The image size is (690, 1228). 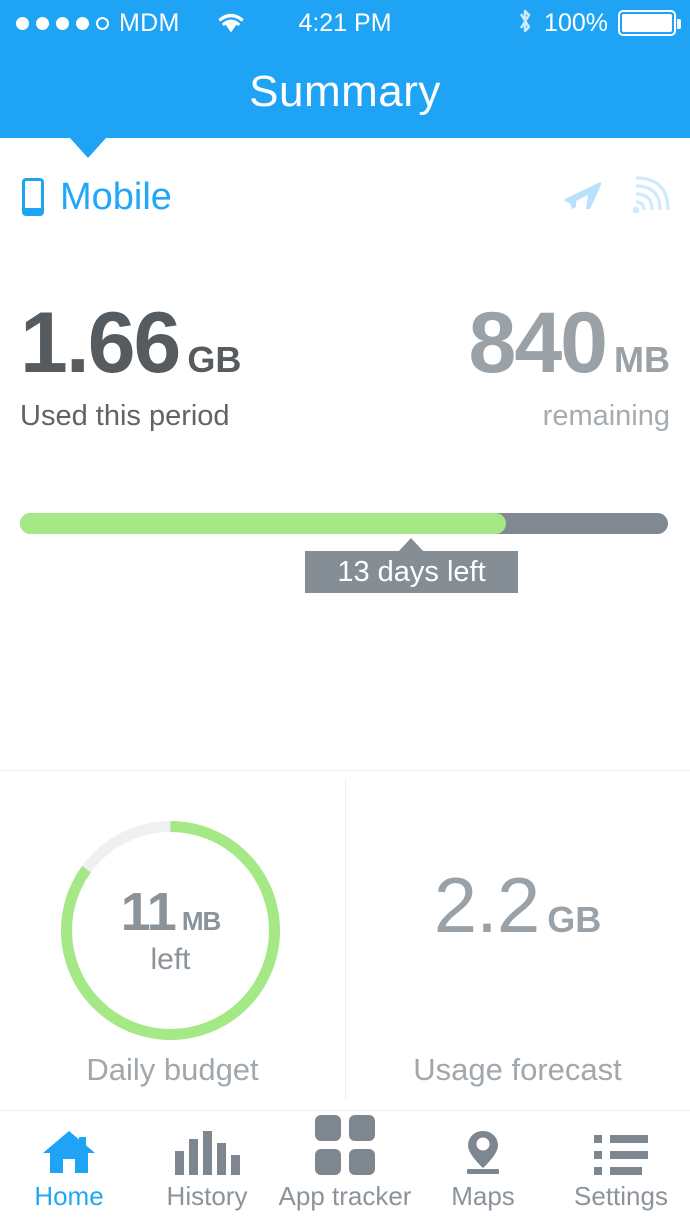 I want to click on donut-center-labels: 11 MB left, so click(x=170, y=930).